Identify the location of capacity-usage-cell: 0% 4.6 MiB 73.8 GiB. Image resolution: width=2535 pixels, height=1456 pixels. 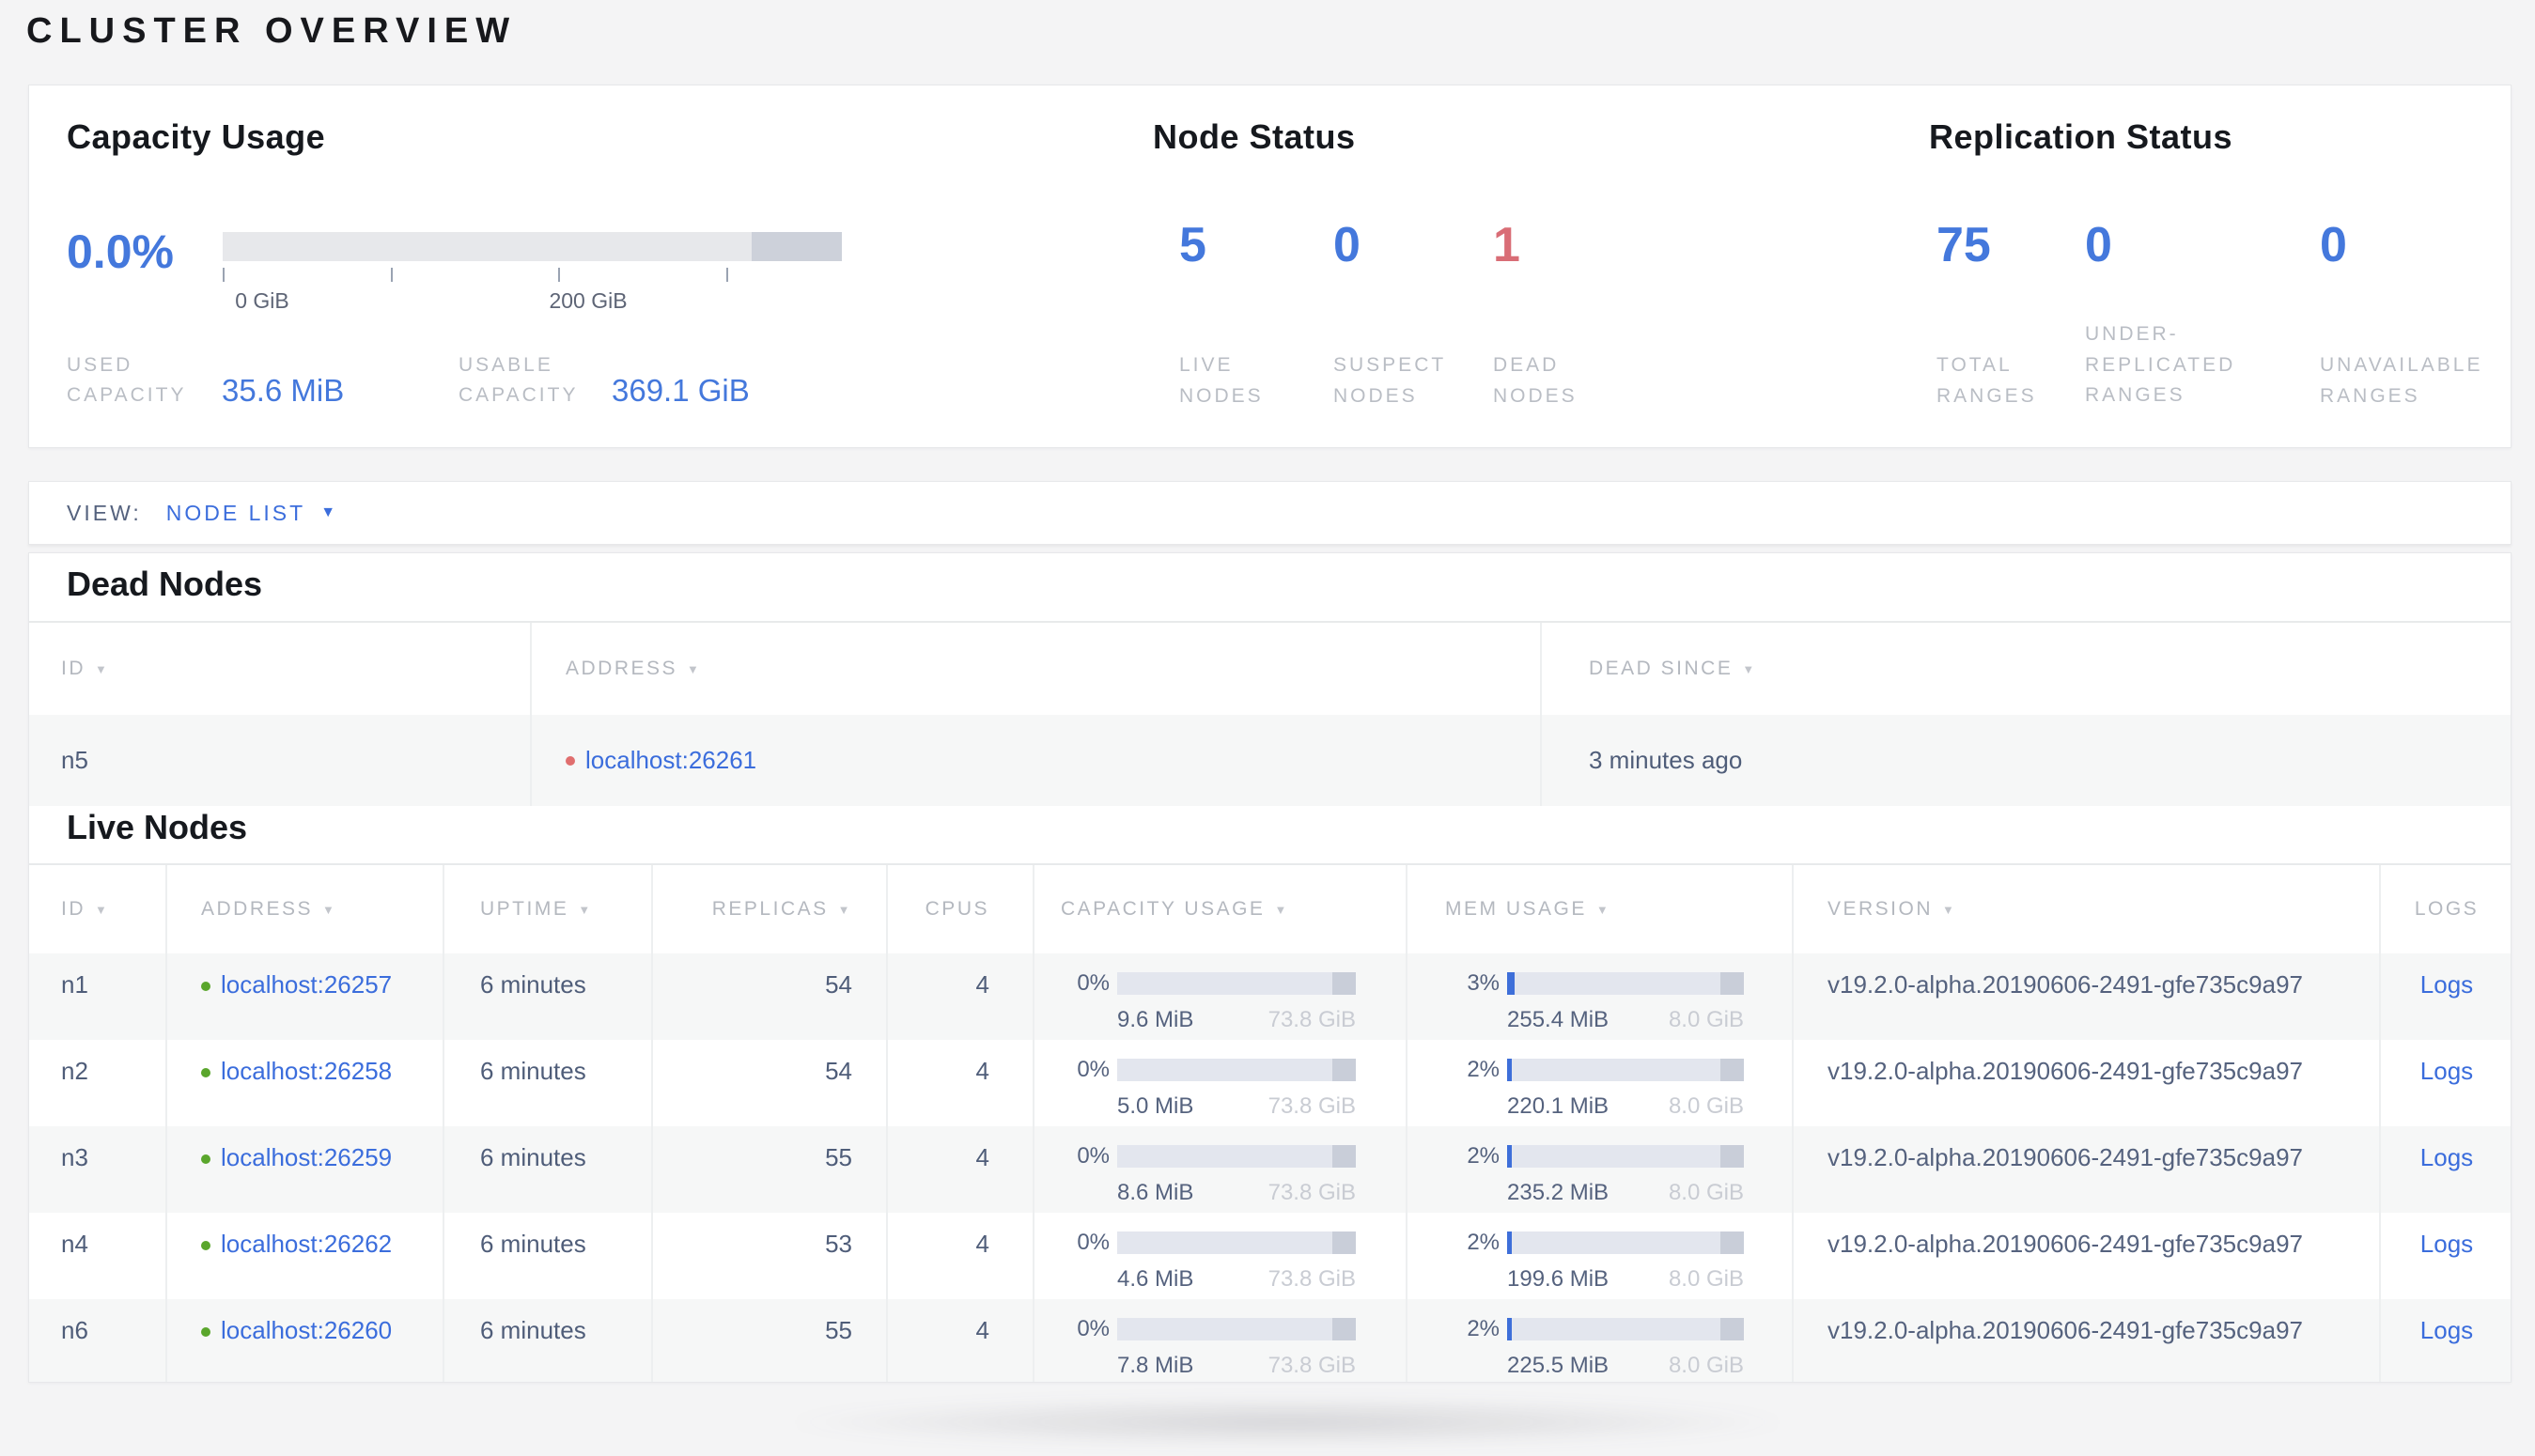
(1219, 1256).